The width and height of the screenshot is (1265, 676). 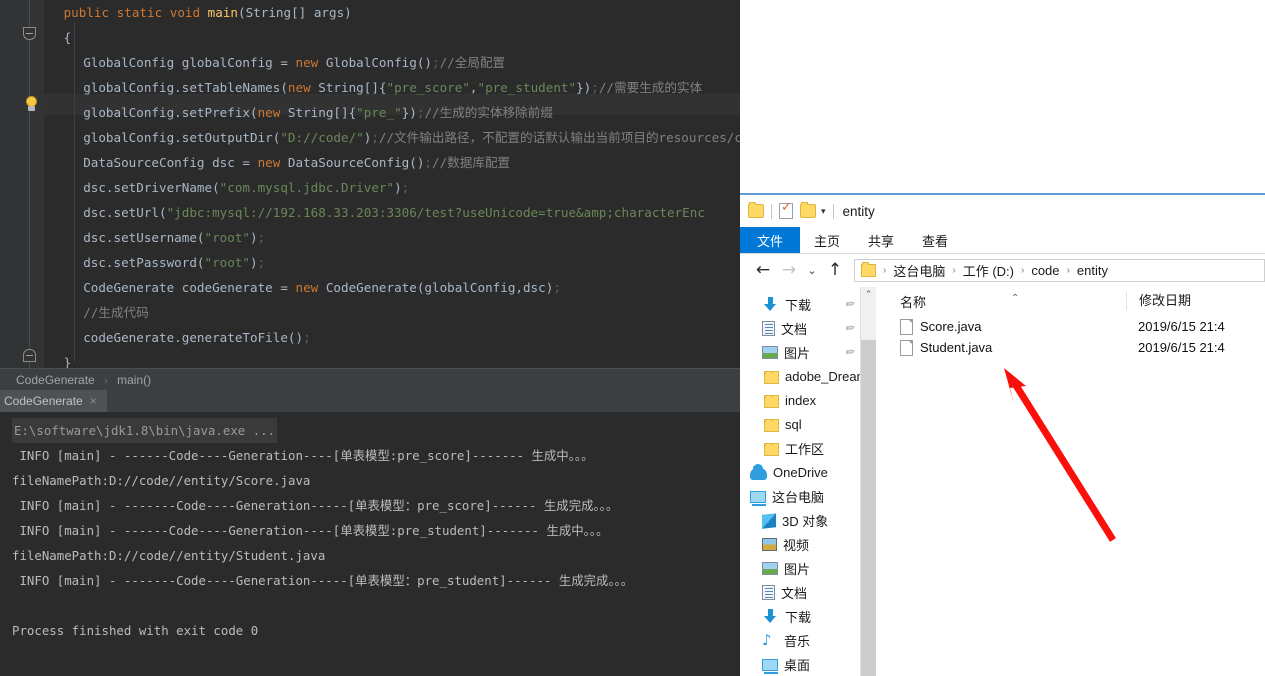 What do you see at coordinates (93, 401) in the screenshot?
I see `close-icon: ×` at bounding box center [93, 401].